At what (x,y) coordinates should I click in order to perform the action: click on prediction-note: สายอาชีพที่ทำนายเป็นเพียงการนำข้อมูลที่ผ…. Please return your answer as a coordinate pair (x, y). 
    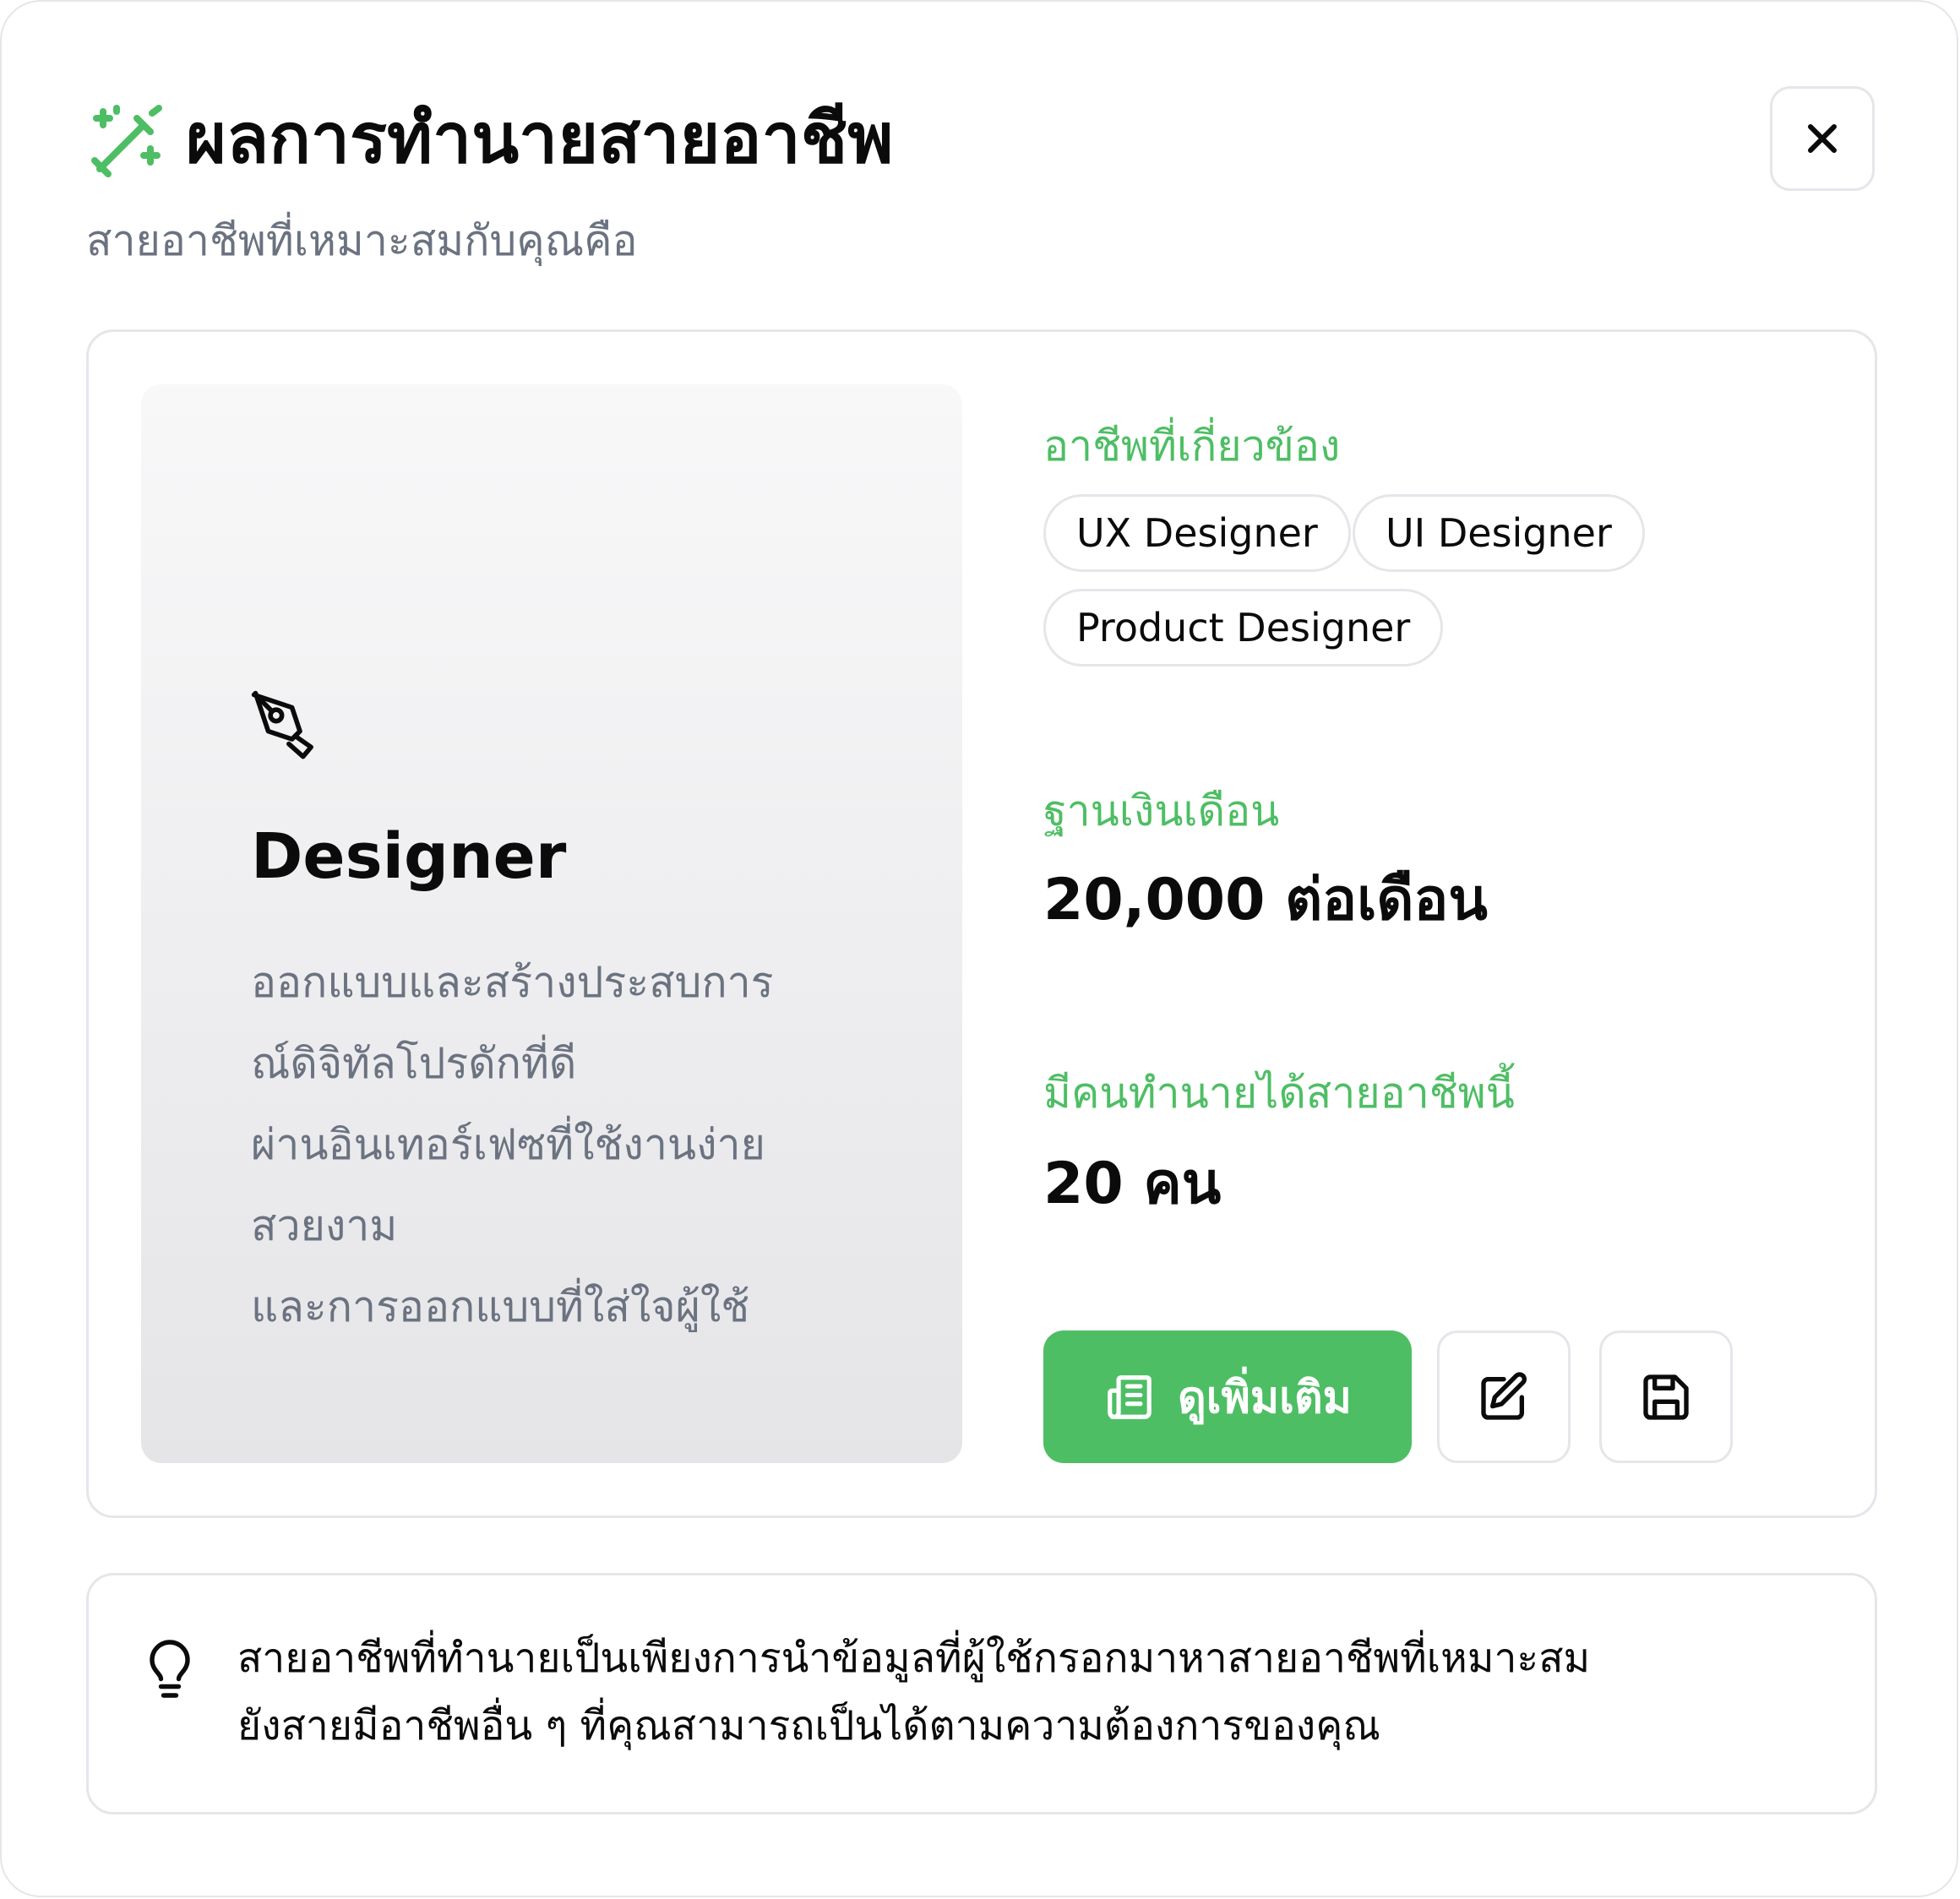
    Looking at the image, I should click on (982, 1694).